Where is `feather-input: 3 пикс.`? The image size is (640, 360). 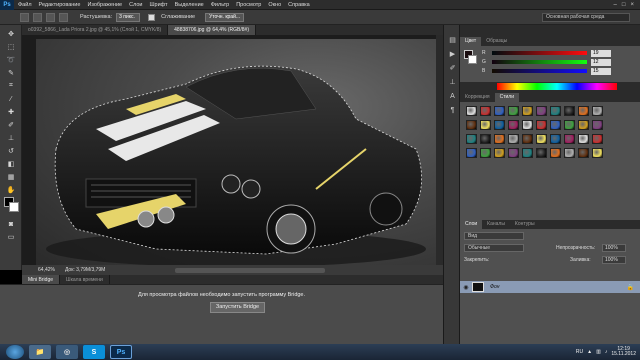 feather-input: 3 пикс. is located at coordinates (128, 17).